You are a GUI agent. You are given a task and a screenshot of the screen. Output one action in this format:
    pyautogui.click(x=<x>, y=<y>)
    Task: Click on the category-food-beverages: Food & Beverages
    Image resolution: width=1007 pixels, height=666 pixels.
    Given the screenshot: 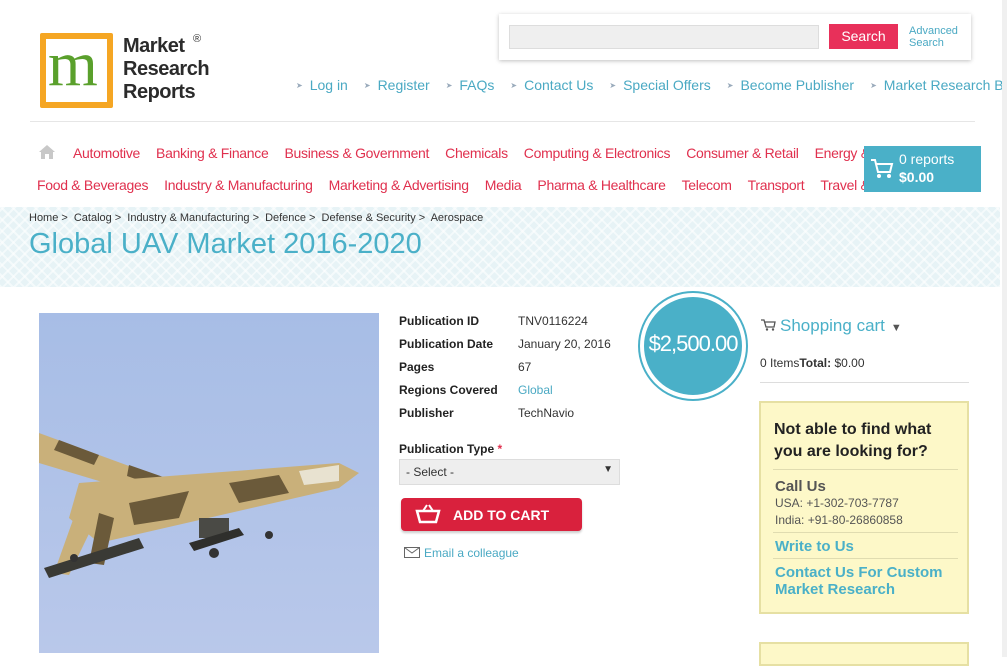 What is the action you would take?
    pyautogui.click(x=92, y=185)
    